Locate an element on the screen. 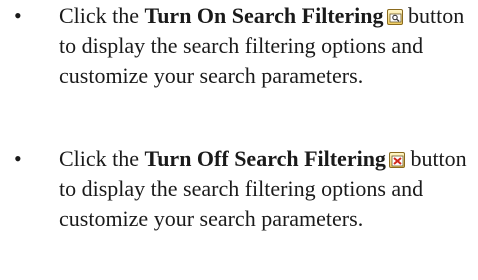  search-filter-off-icon is located at coordinates (396, 160).